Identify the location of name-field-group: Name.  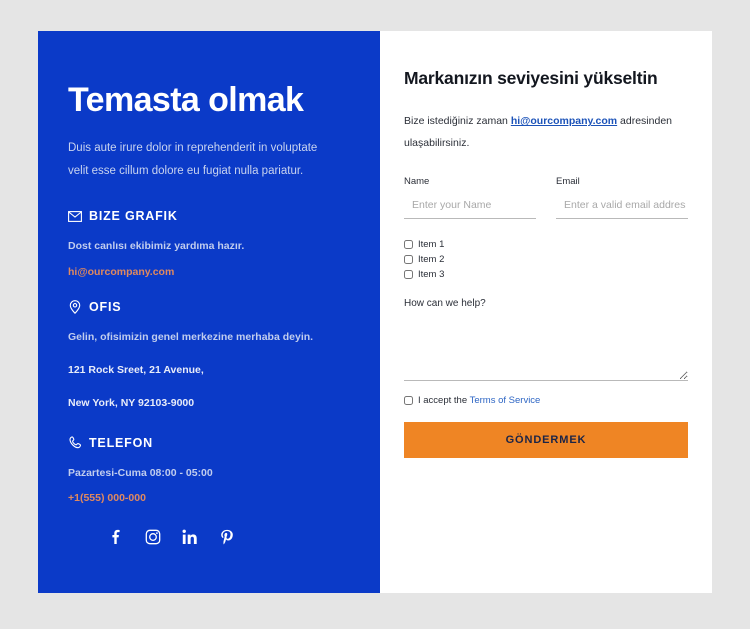
(470, 198).